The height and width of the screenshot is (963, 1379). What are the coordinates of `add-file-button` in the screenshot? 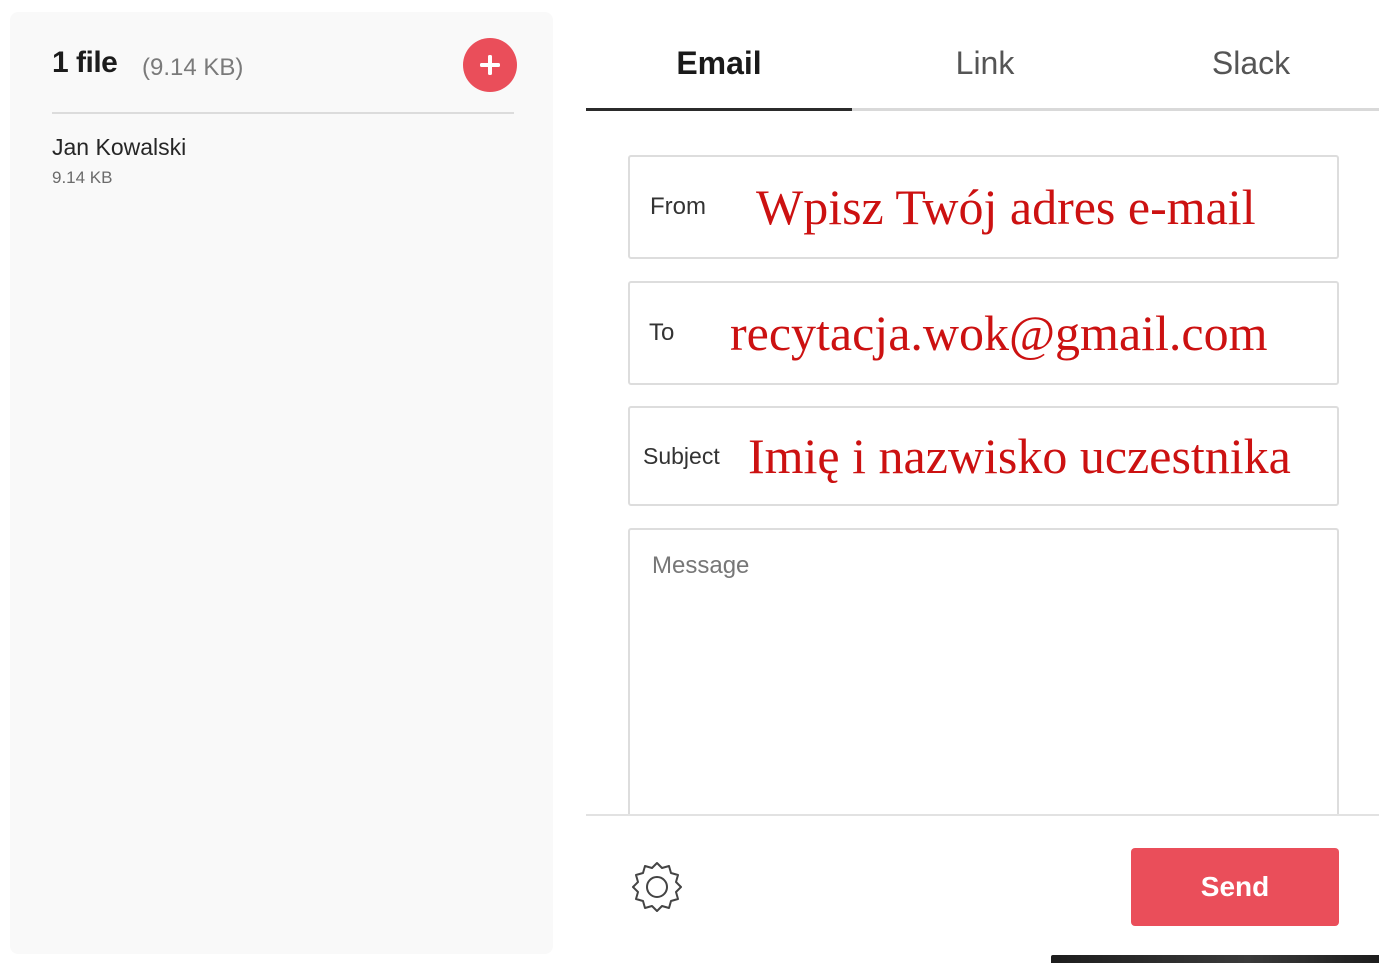 It's located at (490, 65).